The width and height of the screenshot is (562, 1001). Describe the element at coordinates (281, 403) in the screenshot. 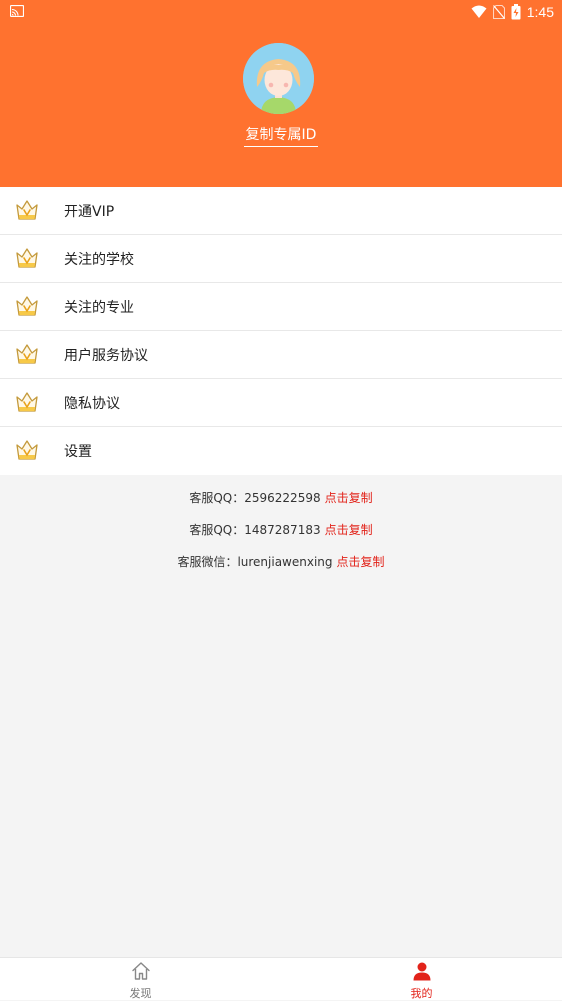

I see `menu-item-privacy-policy: 隐私协议` at that location.